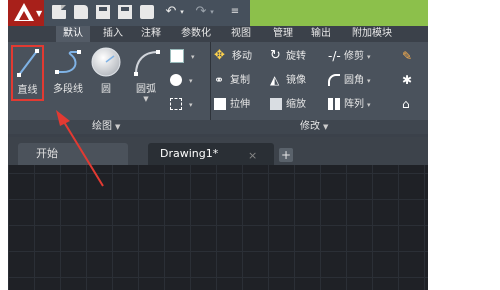  Describe the element at coordinates (339, 13) in the screenshot. I see `quick-access-highlight` at that location.